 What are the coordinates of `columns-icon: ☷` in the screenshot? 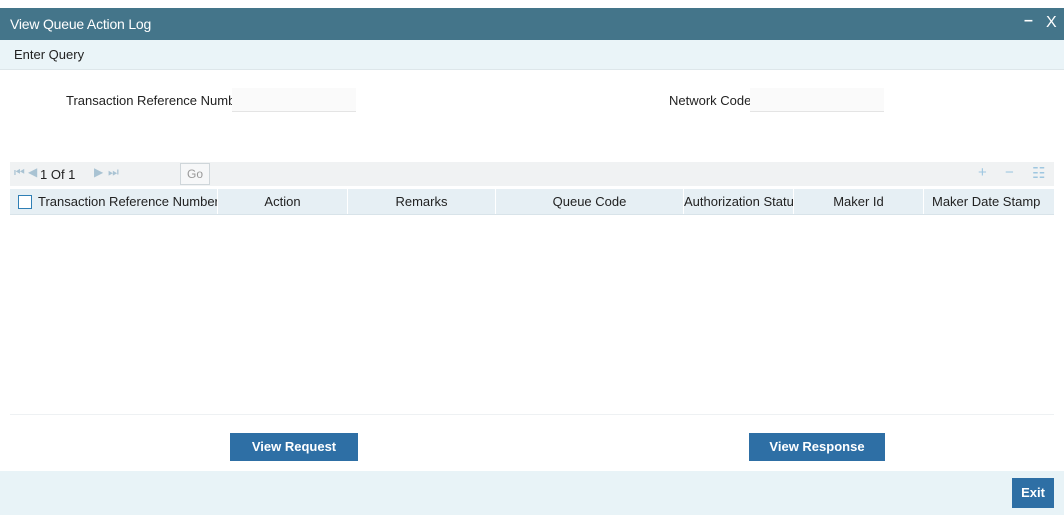 It's located at (1038, 173).